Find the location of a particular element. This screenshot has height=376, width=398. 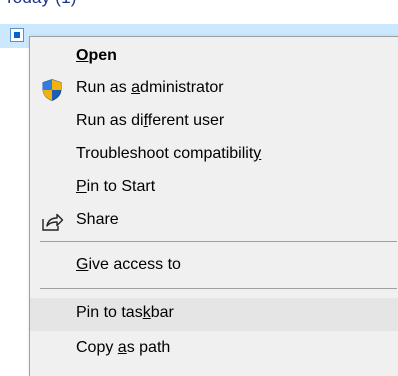

share-icon is located at coordinates (52, 222).